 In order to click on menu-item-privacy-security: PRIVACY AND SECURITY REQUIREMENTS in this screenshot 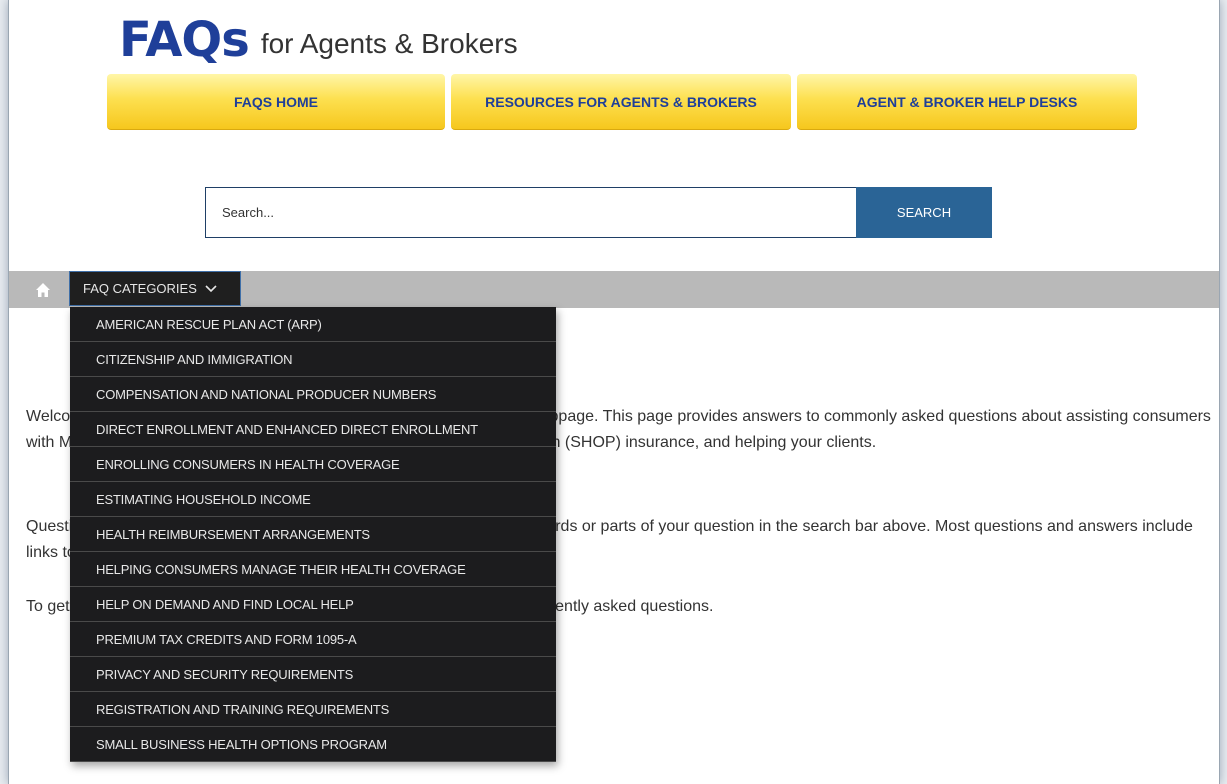, I will do `click(313, 674)`.